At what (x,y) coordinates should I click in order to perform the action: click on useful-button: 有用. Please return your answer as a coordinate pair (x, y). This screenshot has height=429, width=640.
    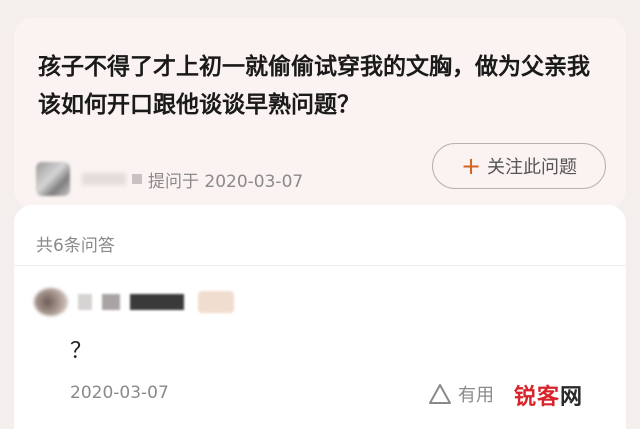
    Looking at the image, I should click on (461, 394).